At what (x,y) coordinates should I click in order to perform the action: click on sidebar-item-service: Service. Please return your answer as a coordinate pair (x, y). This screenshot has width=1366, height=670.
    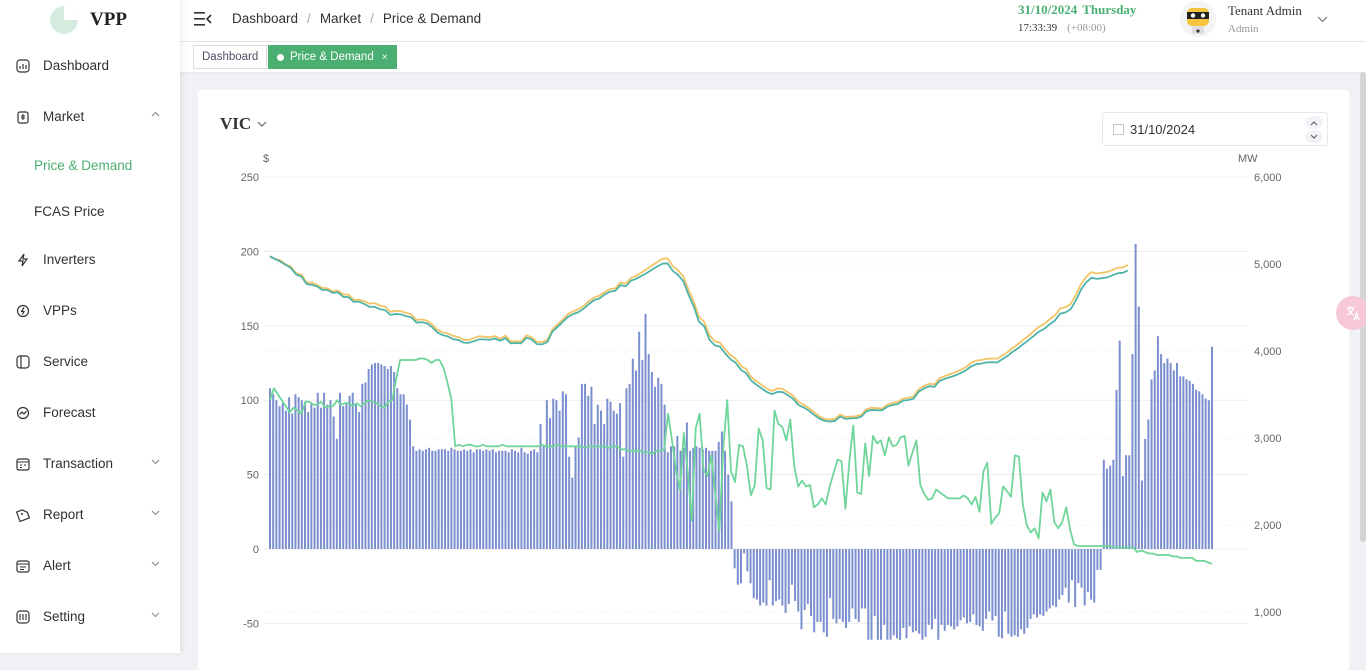
    Looking at the image, I should click on (90, 361).